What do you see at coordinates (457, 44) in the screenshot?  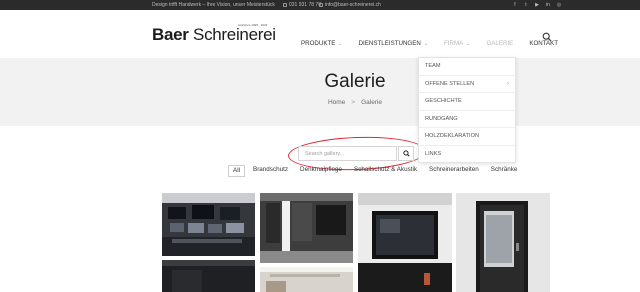 I see `nav-item-firma: FIRMA ⌄` at bounding box center [457, 44].